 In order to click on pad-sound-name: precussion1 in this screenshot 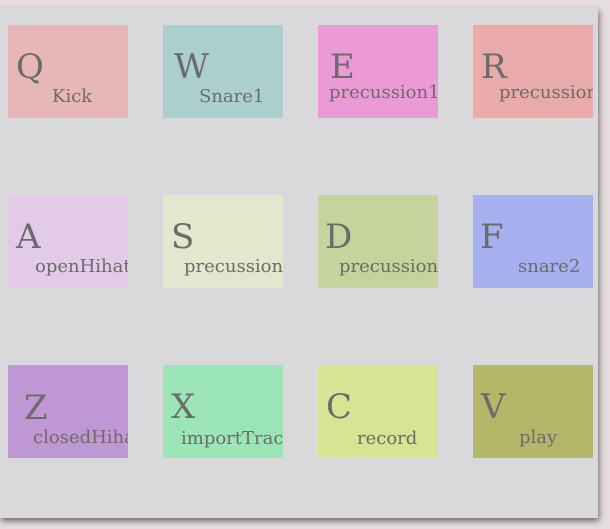, I will do `click(383, 92)`.